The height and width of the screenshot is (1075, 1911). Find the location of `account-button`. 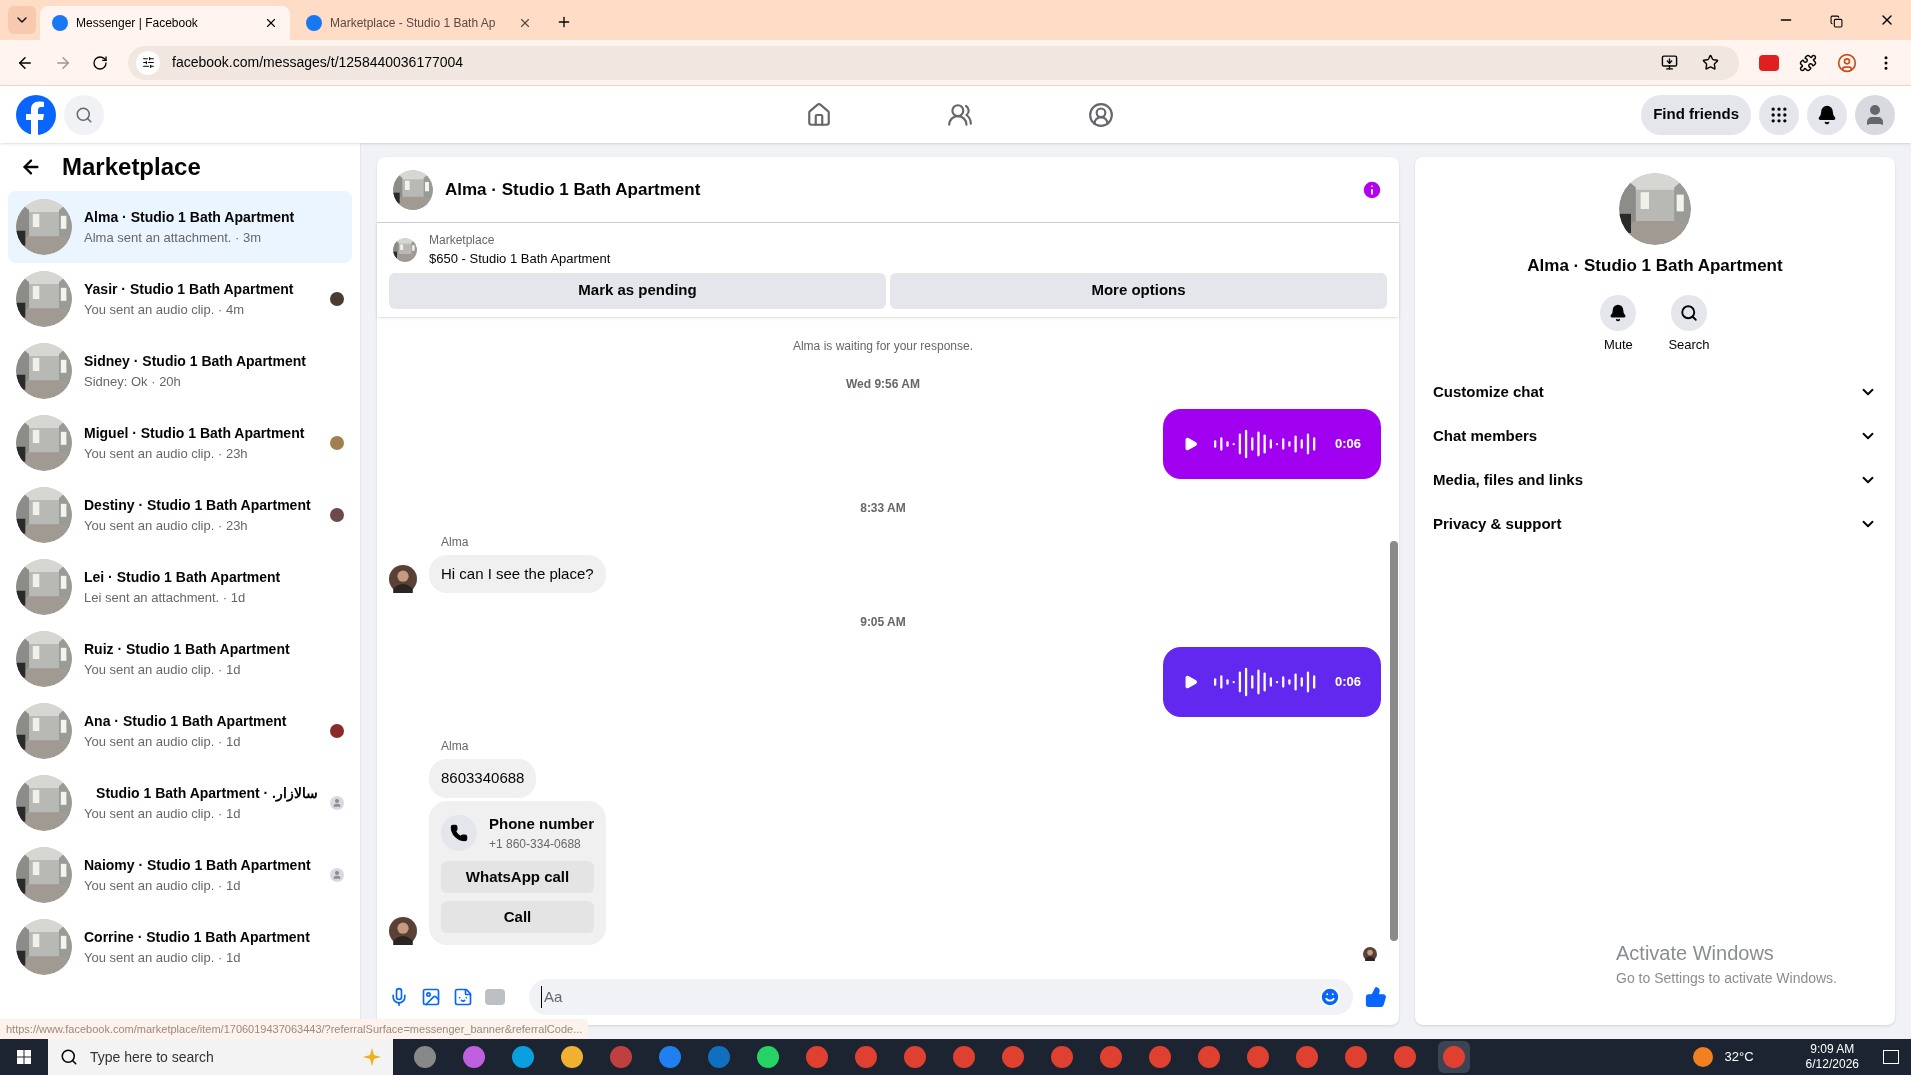

account-button is located at coordinates (1875, 114).